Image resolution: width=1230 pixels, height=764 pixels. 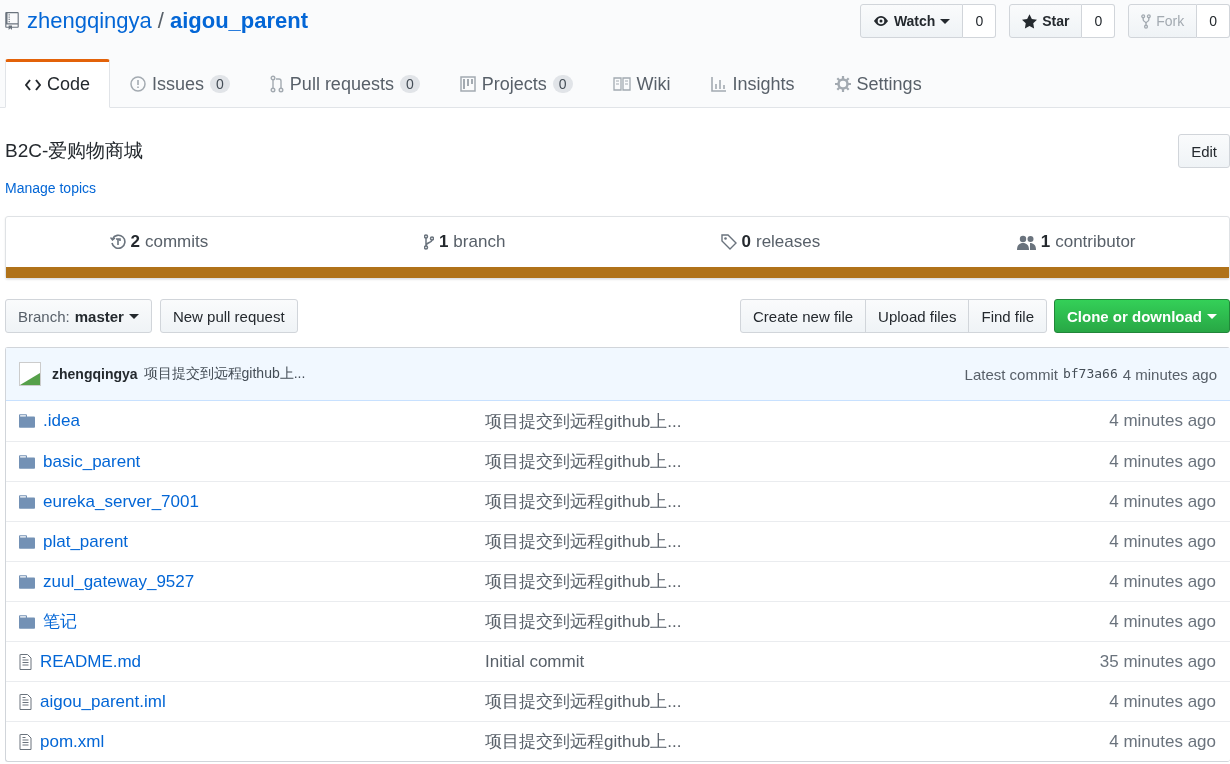 I want to click on commits-link: 2 commits, so click(x=159, y=242).